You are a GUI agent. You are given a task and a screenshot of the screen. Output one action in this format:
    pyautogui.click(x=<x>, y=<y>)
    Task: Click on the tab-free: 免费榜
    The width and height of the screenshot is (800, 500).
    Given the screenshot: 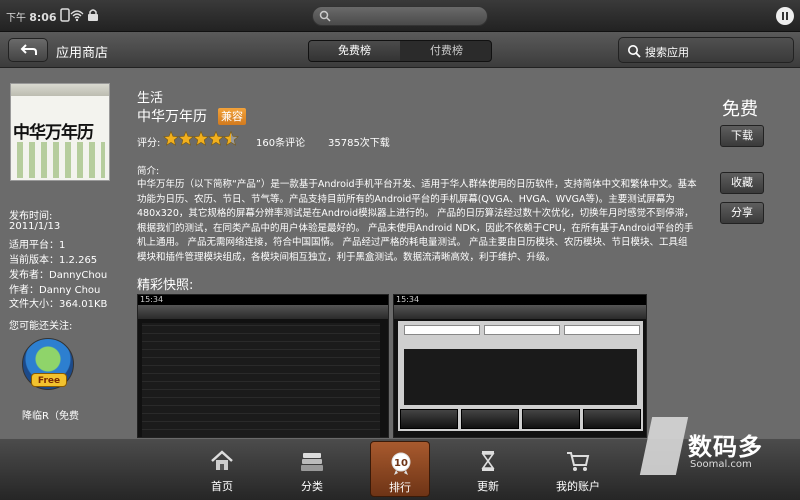 What is the action you would take?
    pyautogui.click(x=354, y=51)
    